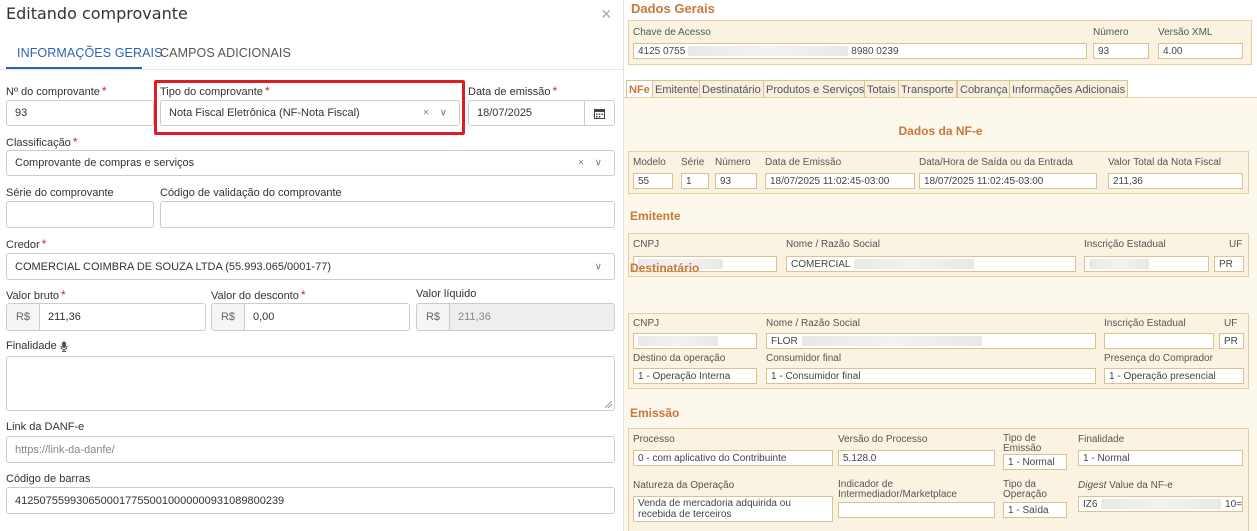 Image resolution: width=1257 pixels, height=531 pixels. I want to click on classificacao-label: Classificação *, so click(42, 142).